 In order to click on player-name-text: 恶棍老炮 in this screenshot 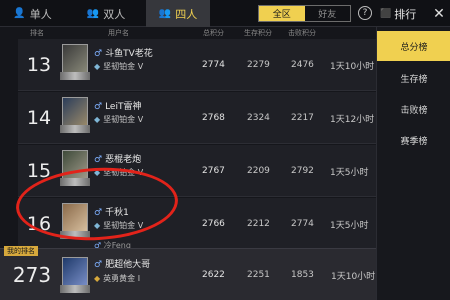, I will do `click(123, 160)`.